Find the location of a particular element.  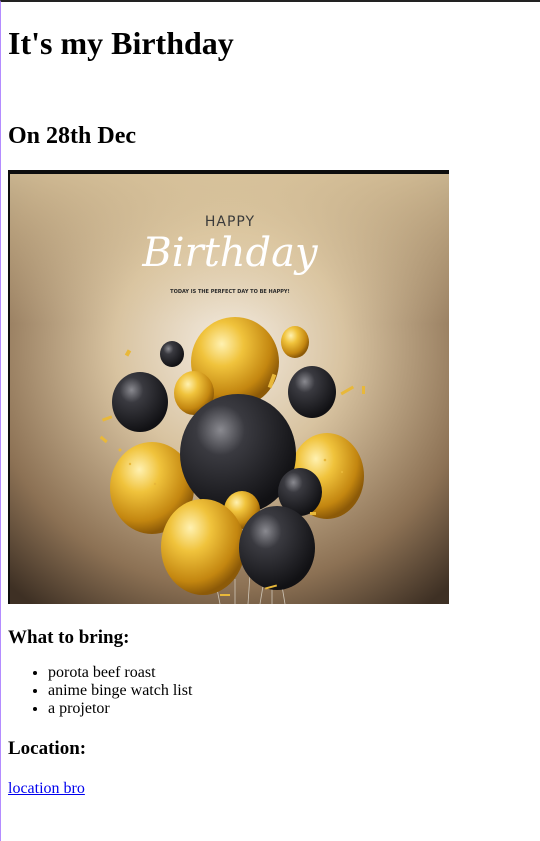

list-item: anime binge watch list is located at coordinates (294, 691).